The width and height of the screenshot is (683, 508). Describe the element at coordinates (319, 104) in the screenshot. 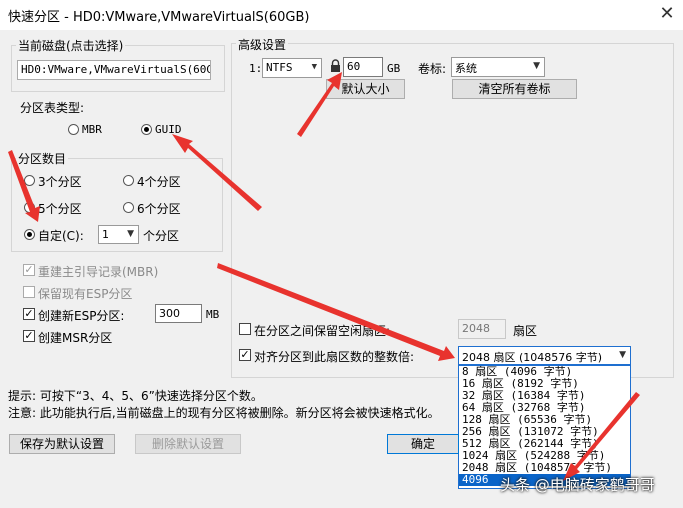

I see `arrow-to-size-field` at that location.